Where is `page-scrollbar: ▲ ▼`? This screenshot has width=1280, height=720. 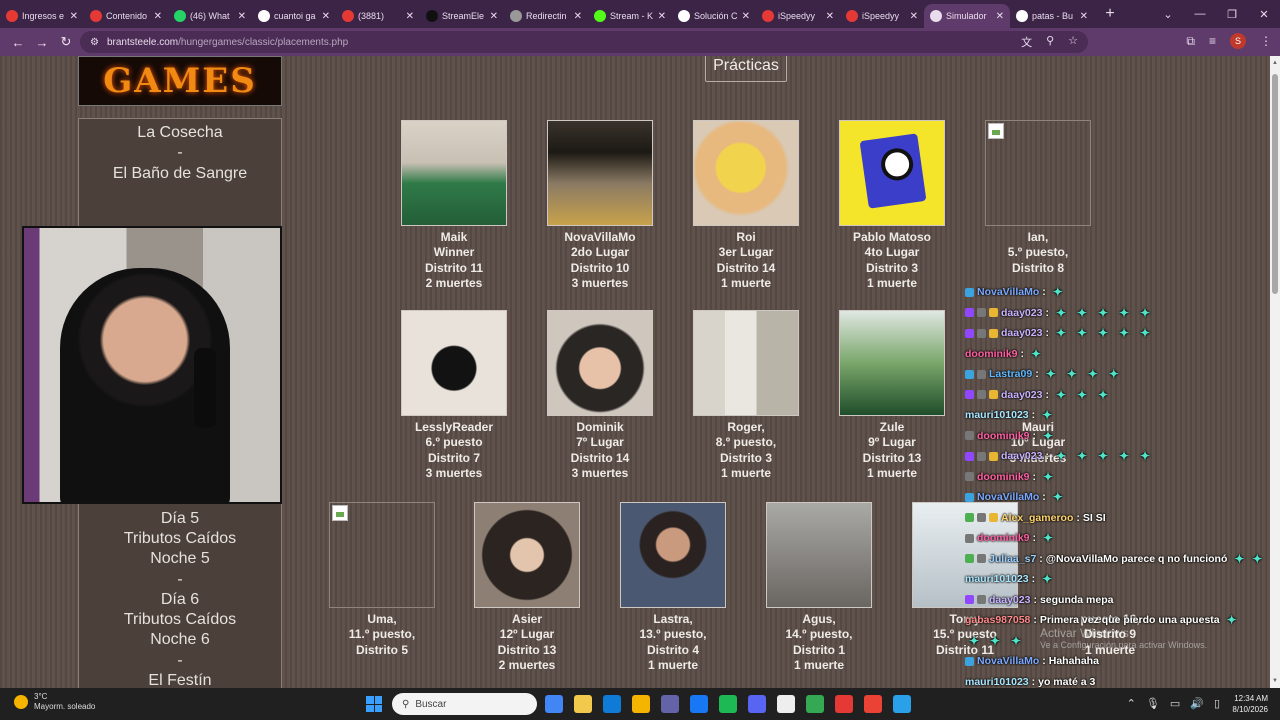 page-scrollbar: ▲ ▼ is located at coordinates (1275, 372).